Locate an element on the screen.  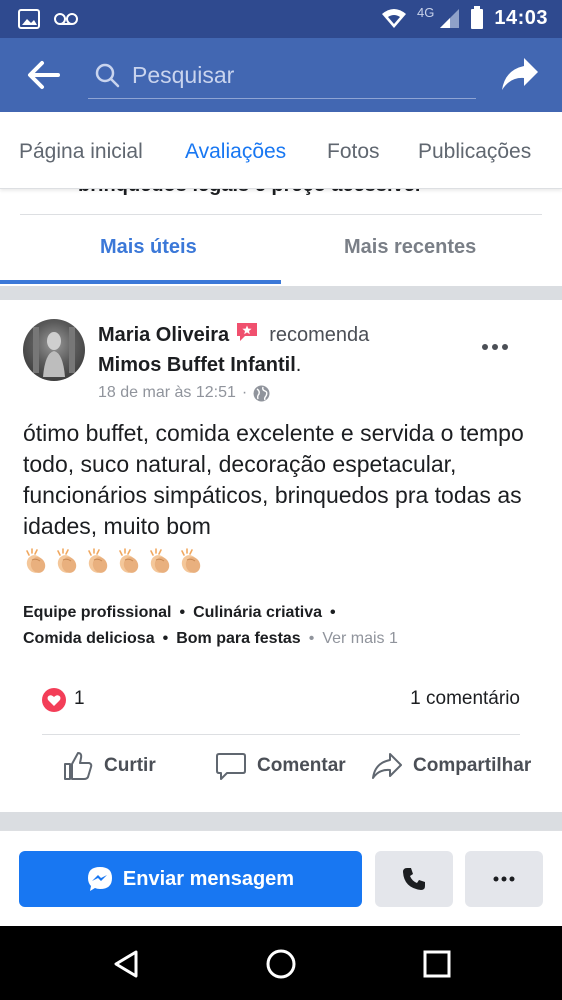
nav-home-icon is located at coordinates (281, 964).